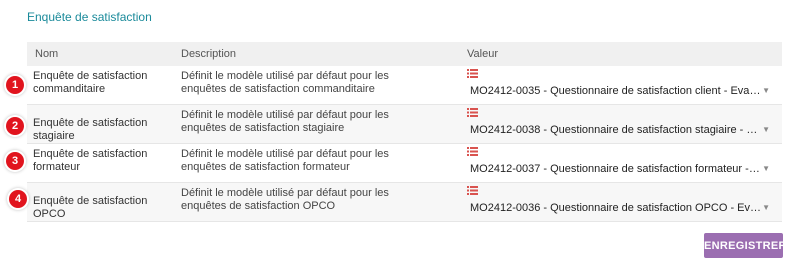  I want to click on row-name: Enquête de satisfaction OPCO, so click(90, 207).